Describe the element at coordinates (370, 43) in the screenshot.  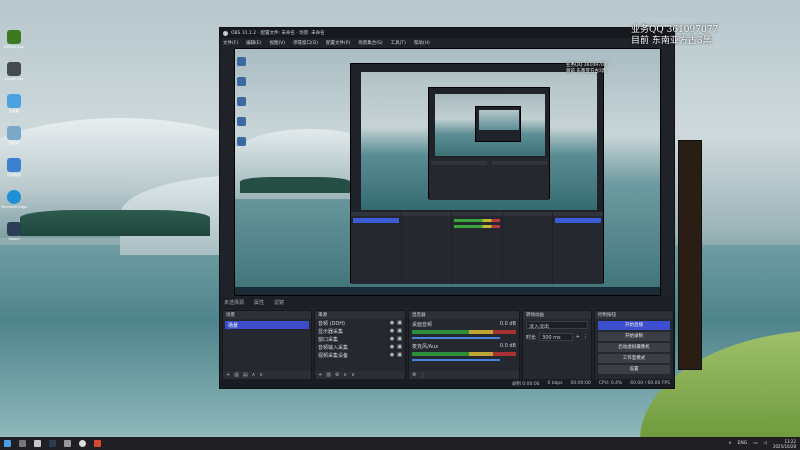
I see `menu-scene-collection: 场景集合(S)` at that location.